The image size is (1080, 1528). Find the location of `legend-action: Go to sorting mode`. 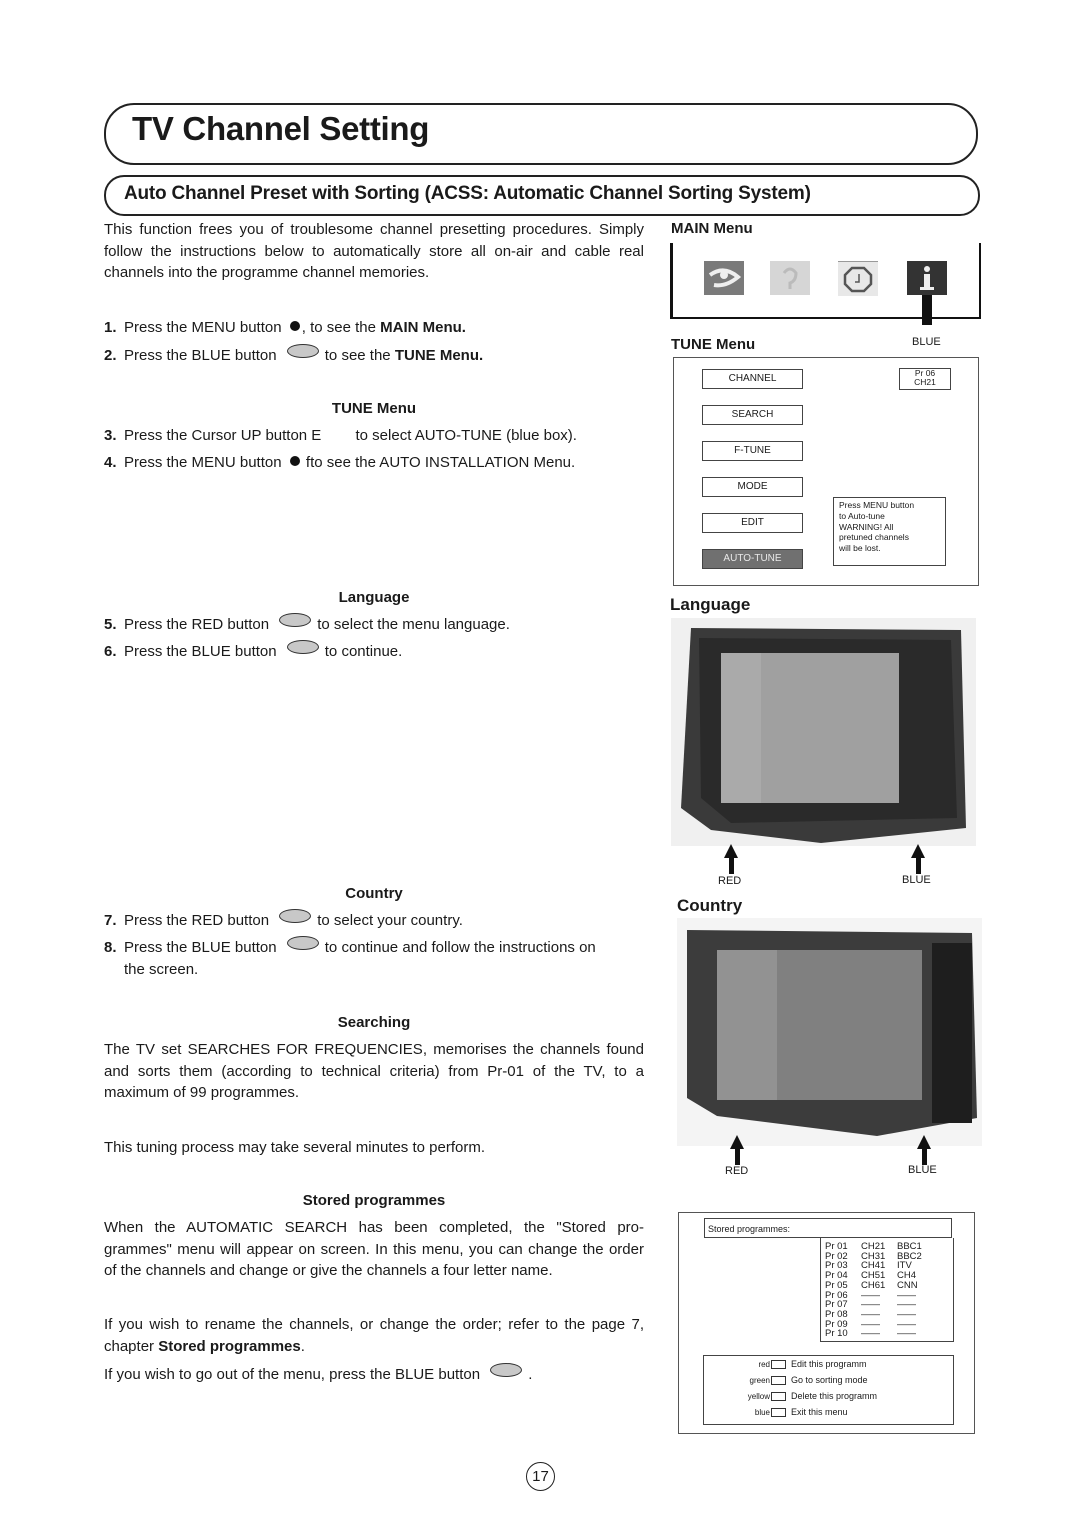

legend-action: Go to sorting mode is located at coordinates (829, 1380).